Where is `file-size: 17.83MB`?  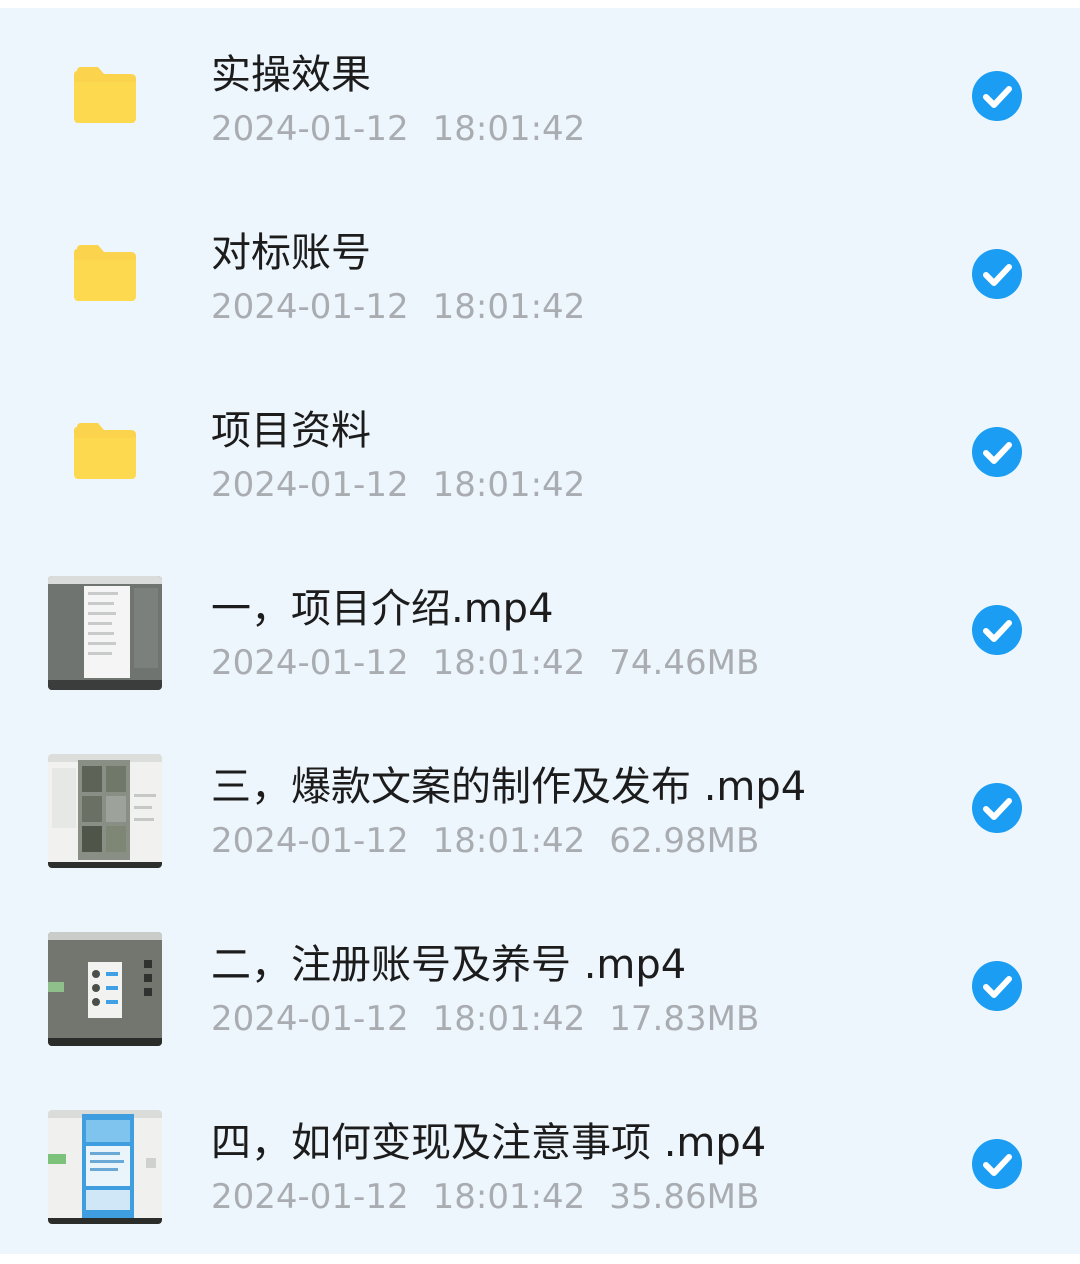
file-size: 17.83MB is located at coordinates (684, 1019).